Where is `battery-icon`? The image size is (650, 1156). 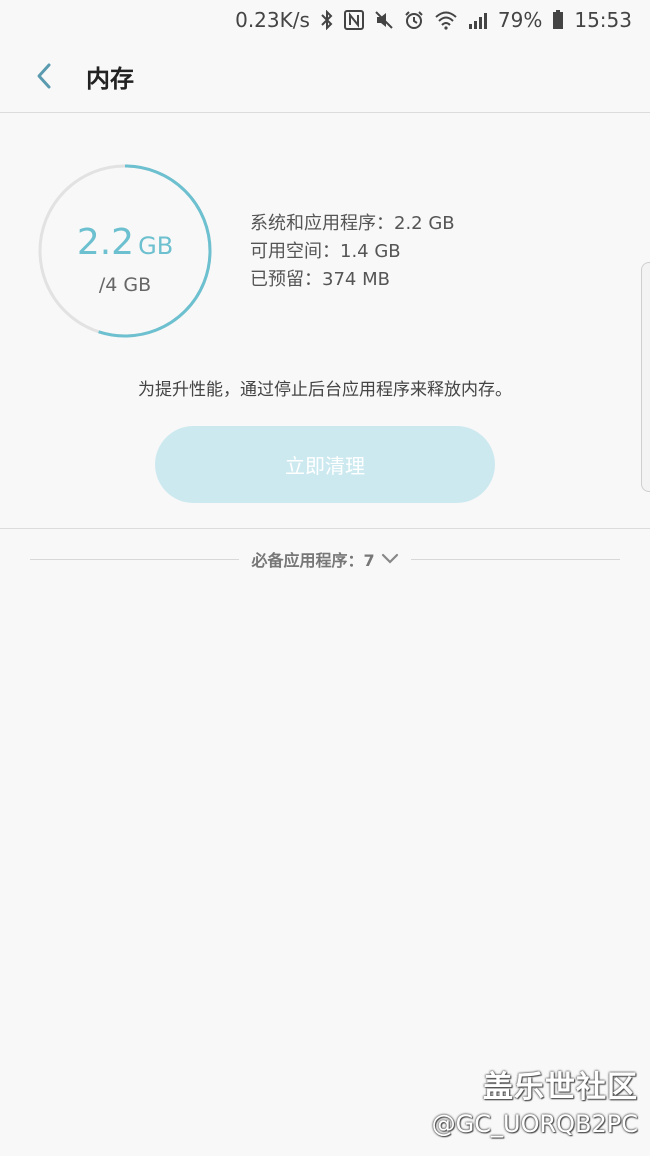
battery-icon is located at coordinates (558, 20).